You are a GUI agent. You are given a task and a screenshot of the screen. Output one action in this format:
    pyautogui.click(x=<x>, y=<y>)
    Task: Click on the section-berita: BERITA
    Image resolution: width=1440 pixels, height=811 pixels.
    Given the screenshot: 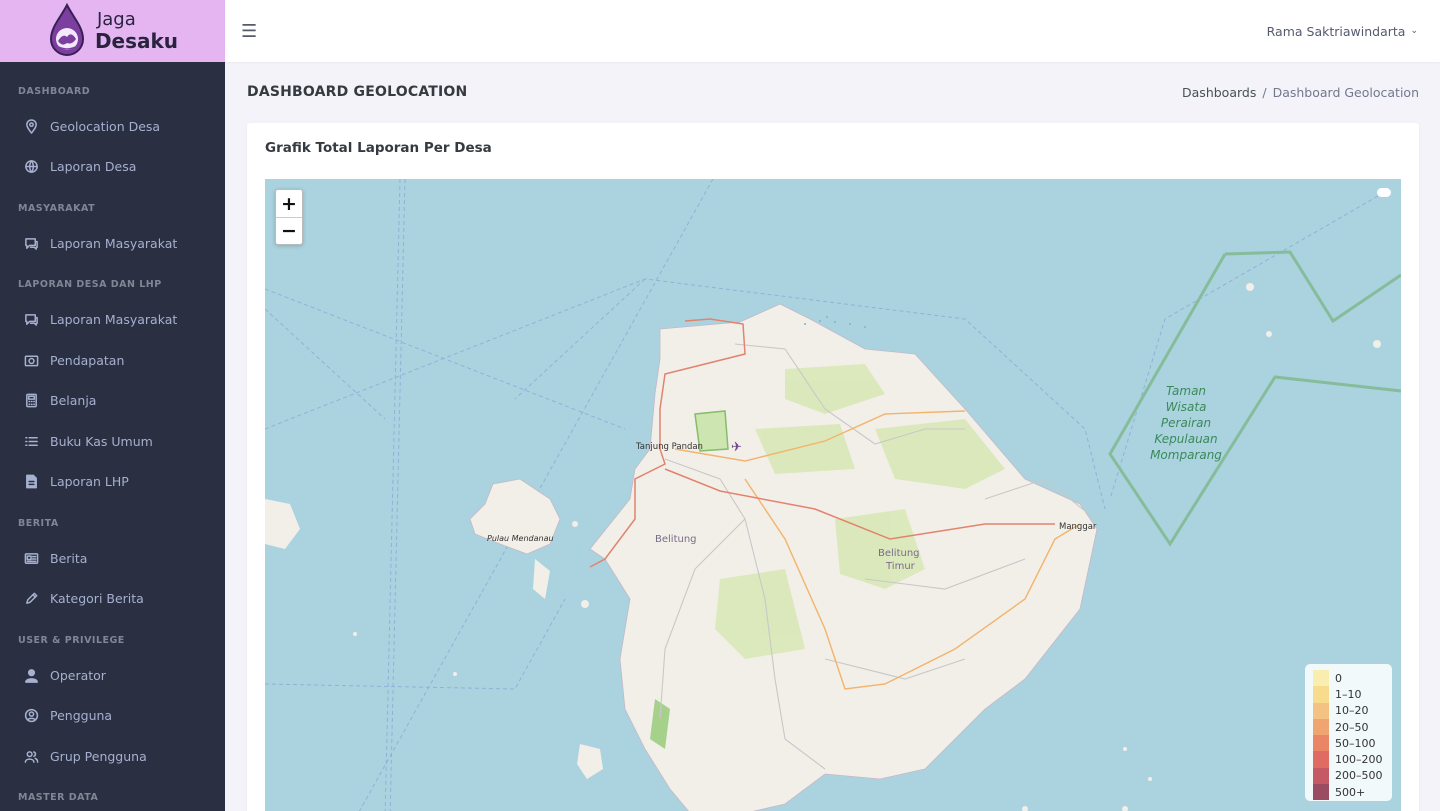 What is the action you would take?
    pyautogui.click(x=38, y=523)
    